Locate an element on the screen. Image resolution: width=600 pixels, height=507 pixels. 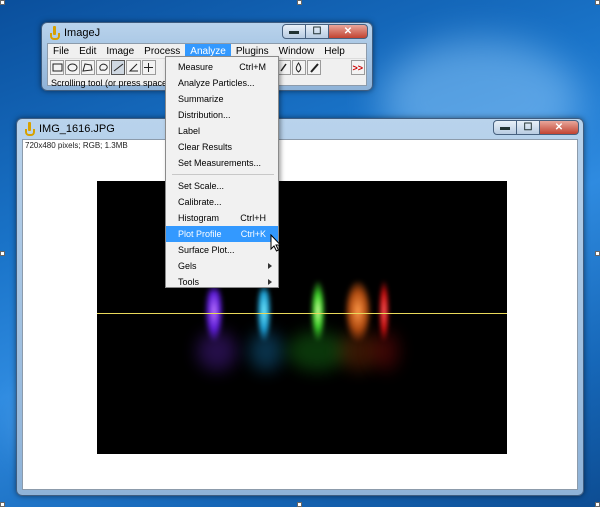
menu-item-label: Label is located at coordinates (222, 131).